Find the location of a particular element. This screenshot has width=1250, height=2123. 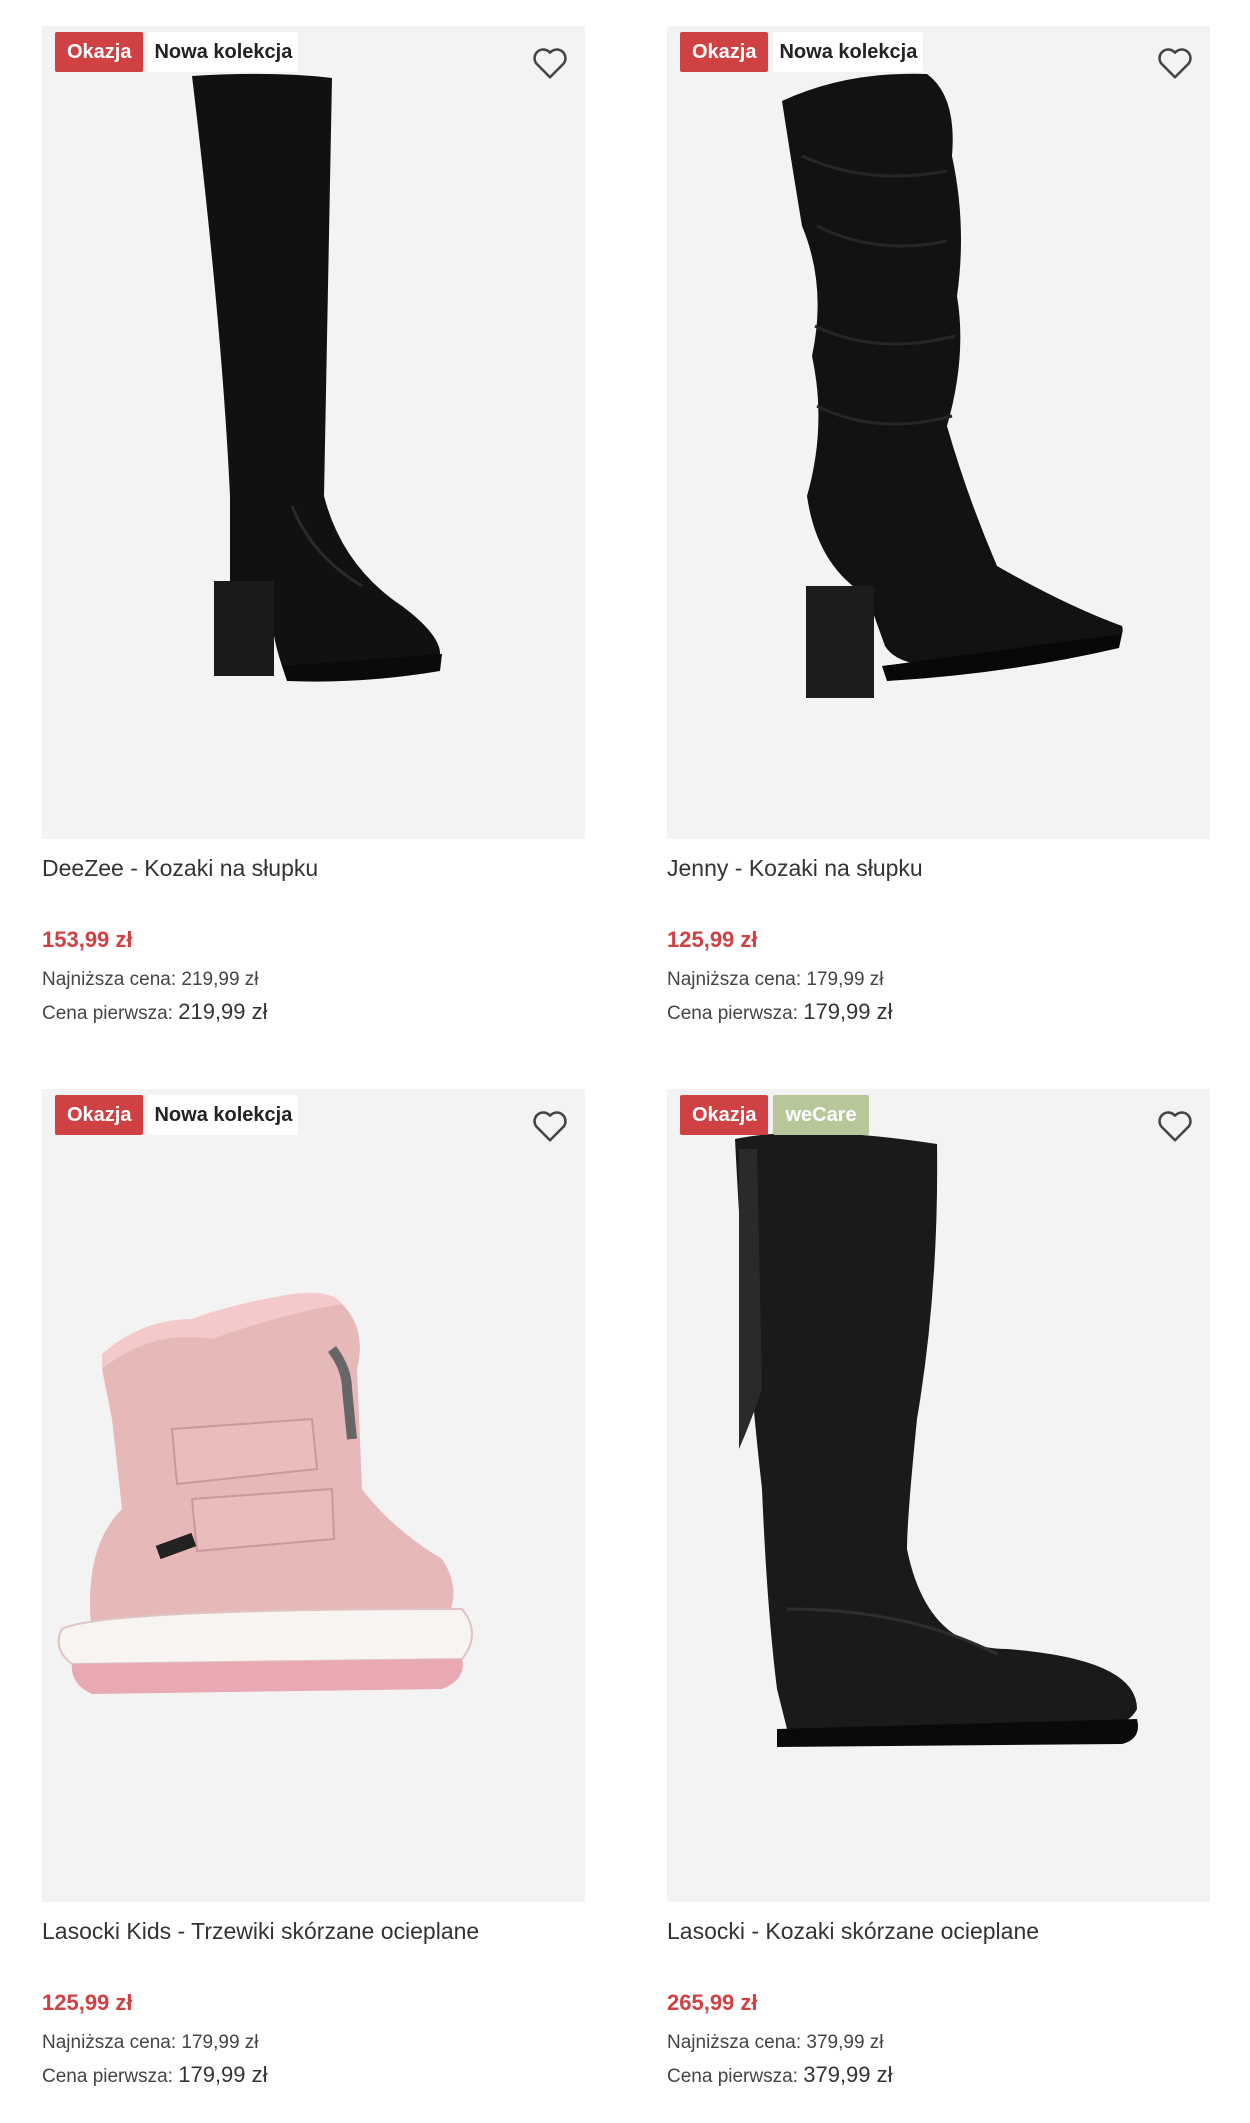

black-slouch-boot-image is located at coordinates (952, 385).